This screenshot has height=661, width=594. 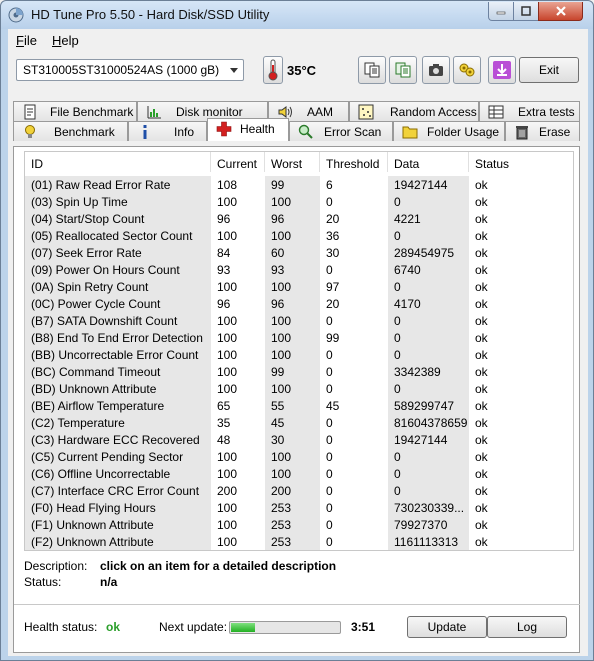 I want to click on screenshot-button, so click(x=436, y=70).